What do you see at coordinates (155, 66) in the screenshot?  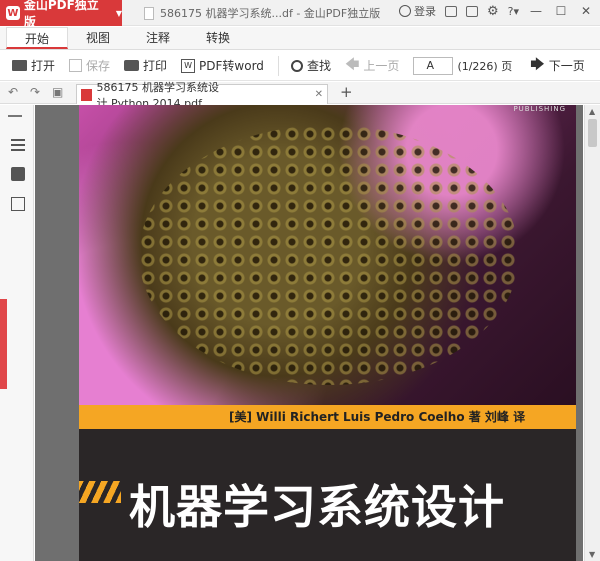 I see `print-label: 打印` at bounding box center [155, 66].